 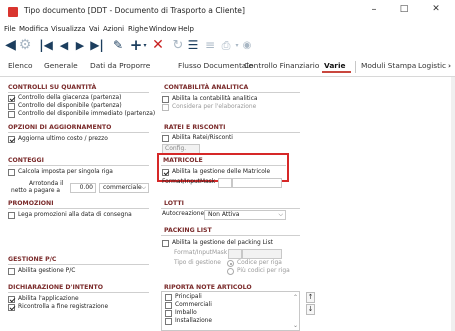 What do you see at coordinates (61, 65) in the screenshot?
I see `tab-generale: Generale` at bounding box center [61, 65].